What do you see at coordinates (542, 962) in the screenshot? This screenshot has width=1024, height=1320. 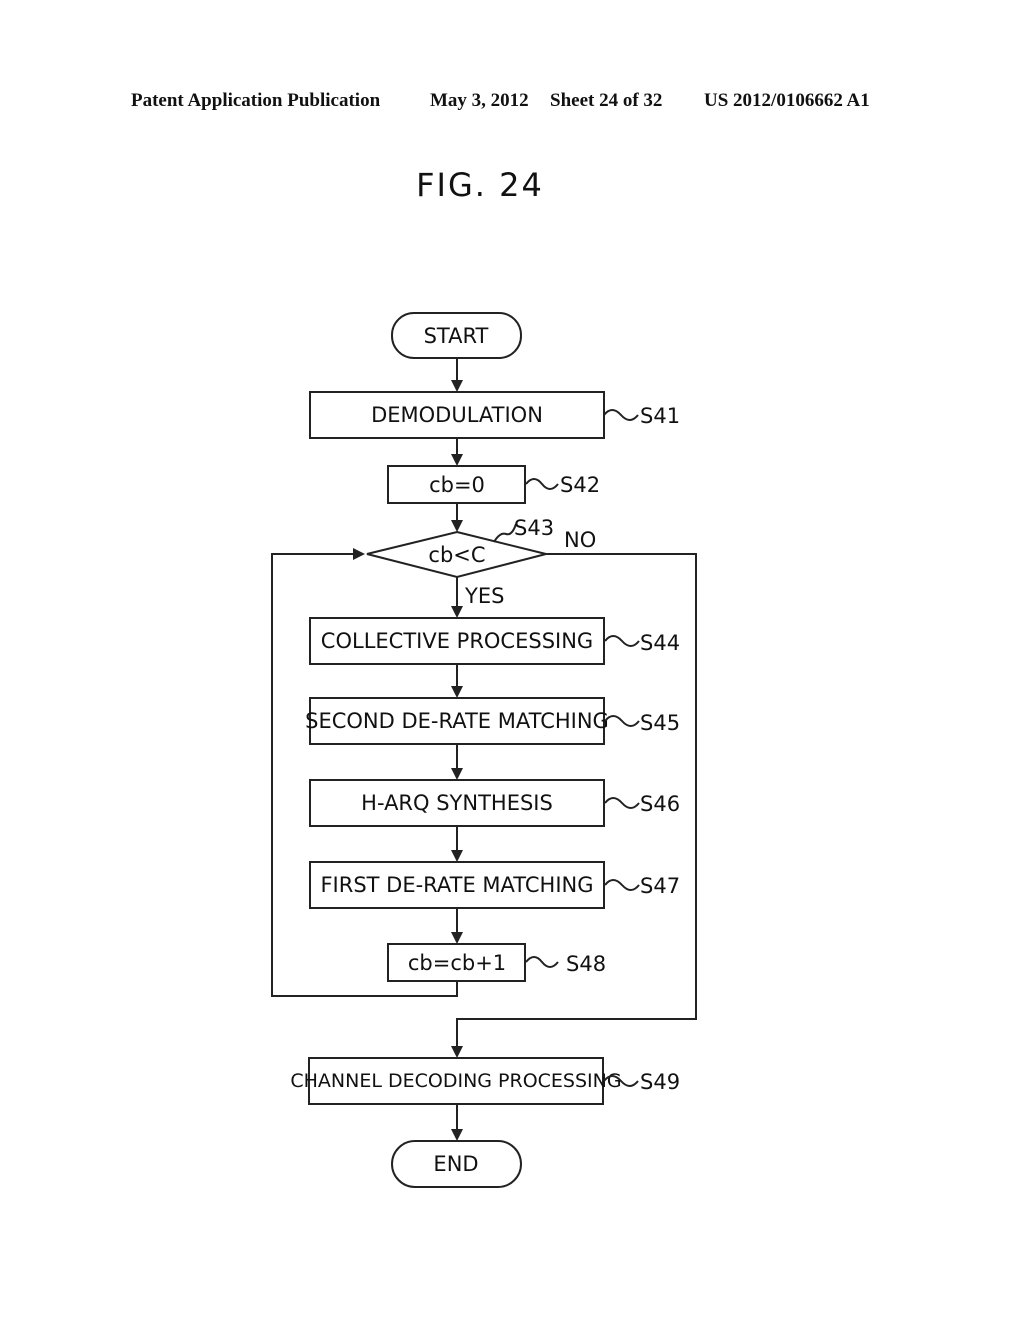 I see `leader-tilde-s48` at bounding box center [542, 962].